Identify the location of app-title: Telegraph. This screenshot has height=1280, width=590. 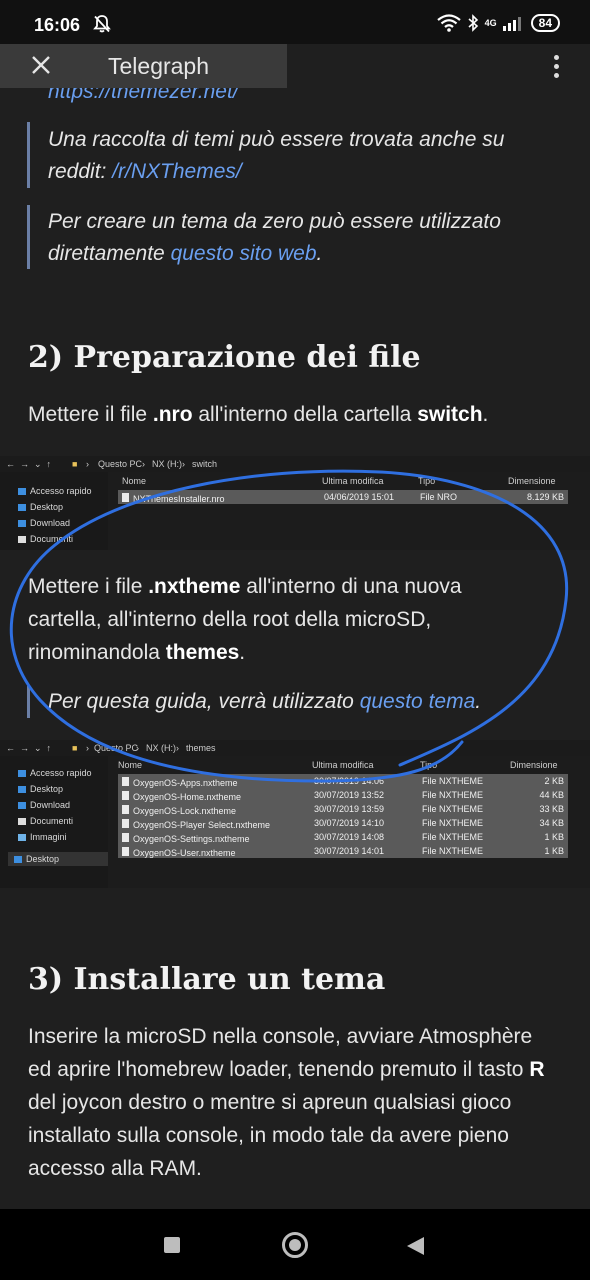
(159, 66).